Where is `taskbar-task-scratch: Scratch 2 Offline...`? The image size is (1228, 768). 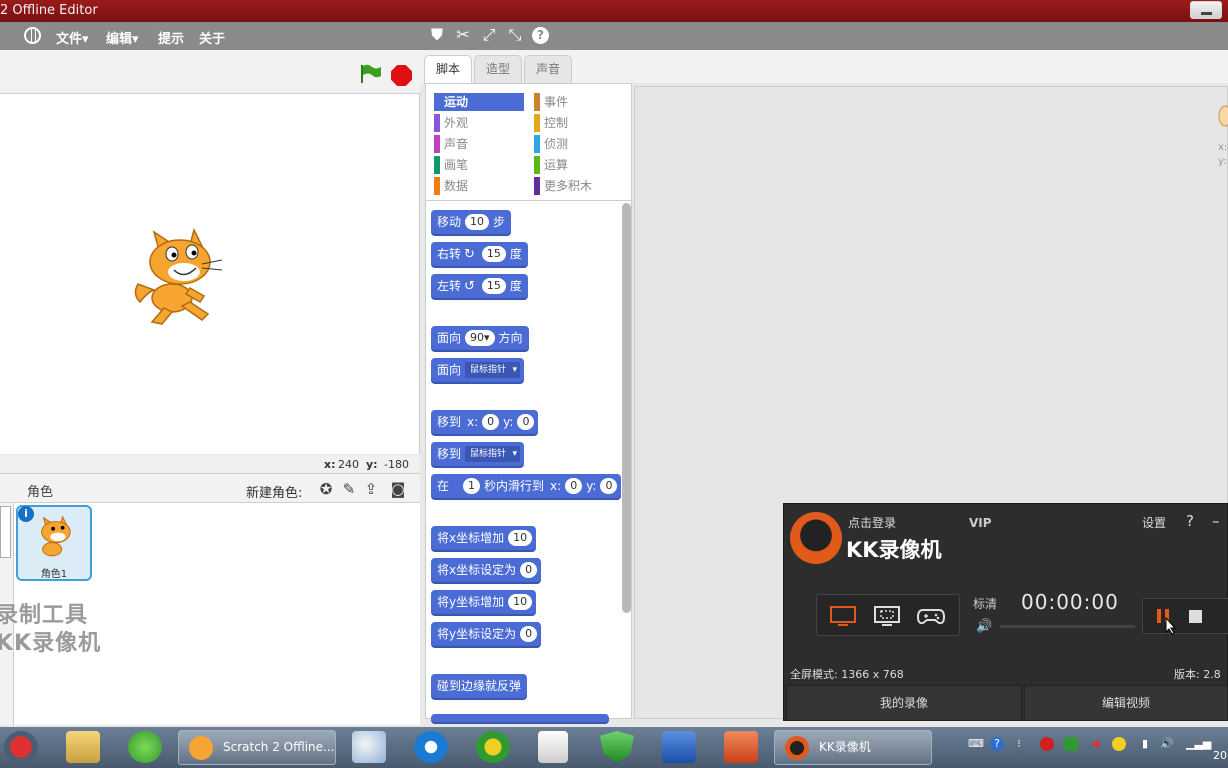 taskbar-task-scratch: Scratch 2 Offline... is located at coordinates (257, 747).